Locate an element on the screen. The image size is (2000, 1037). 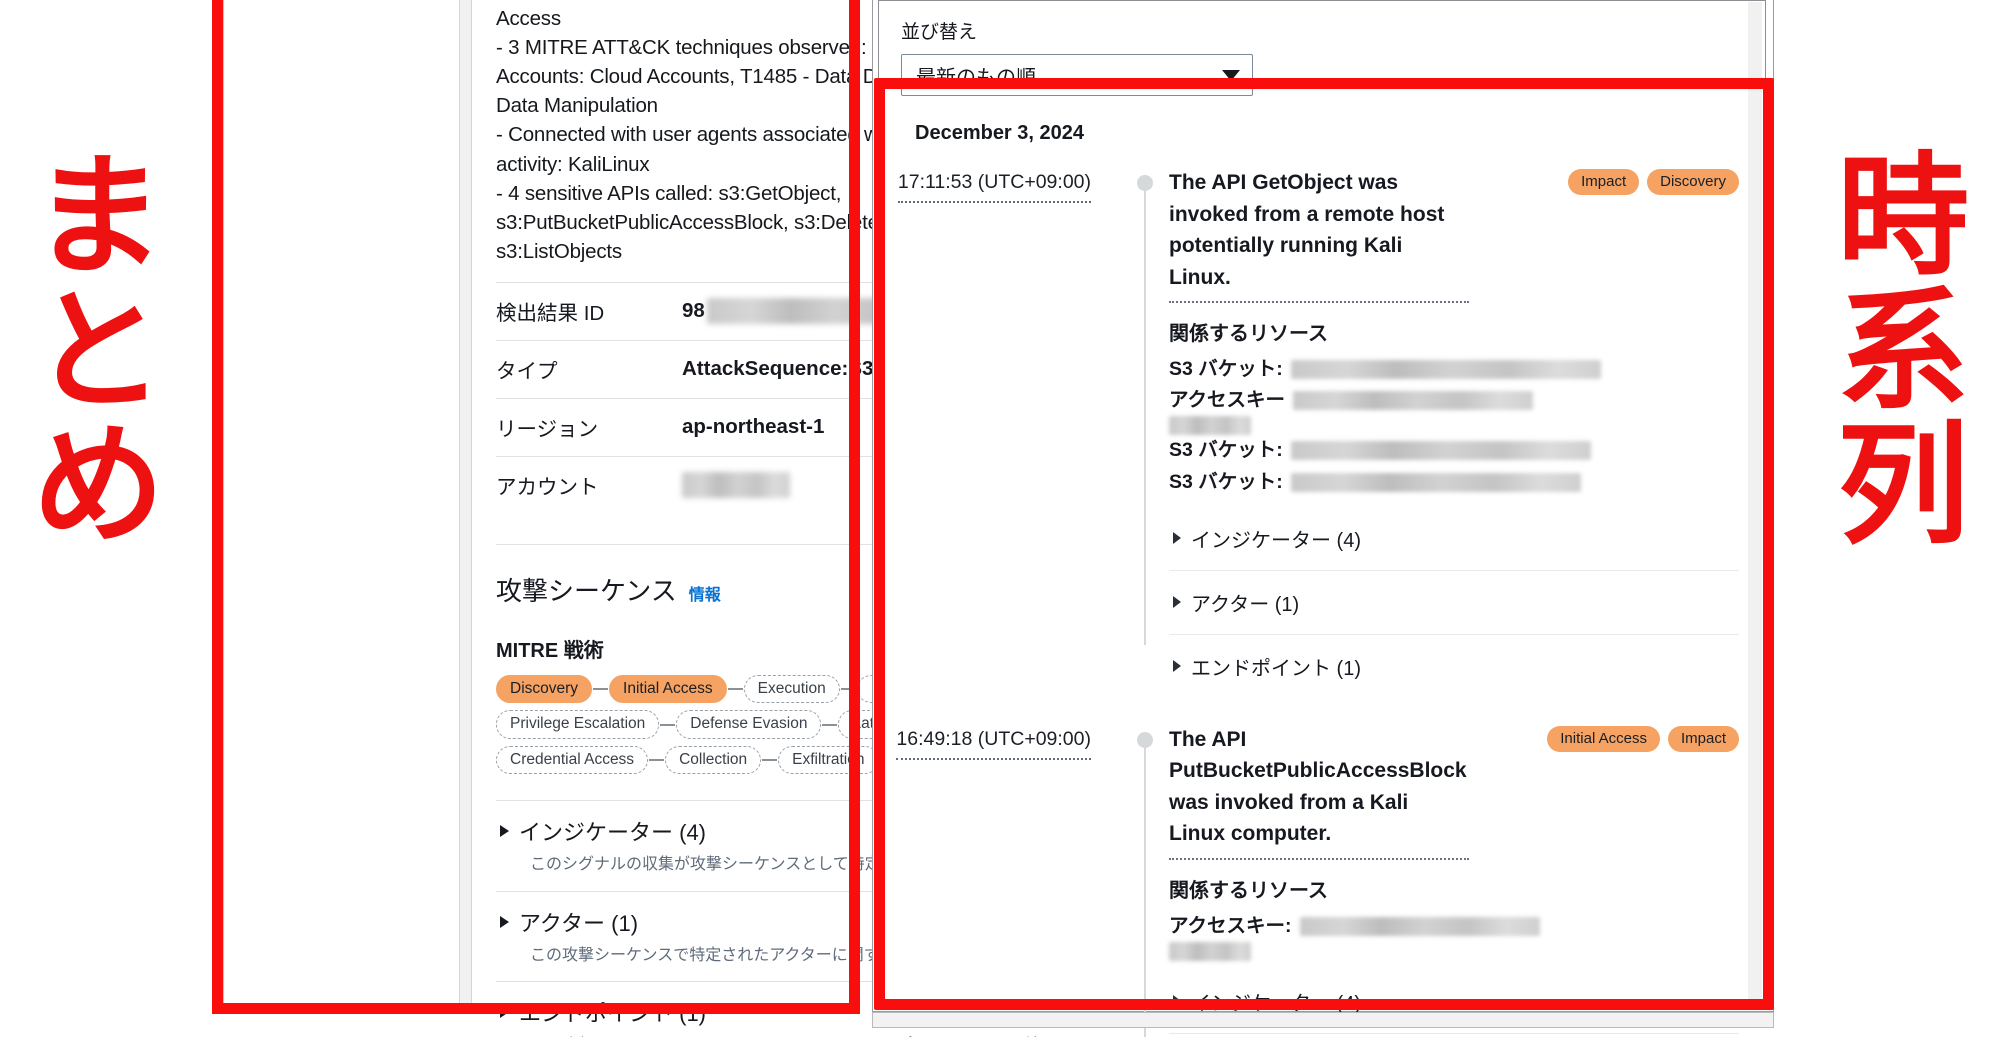
chevron-down-icon is located at coordinates (1231, 75).